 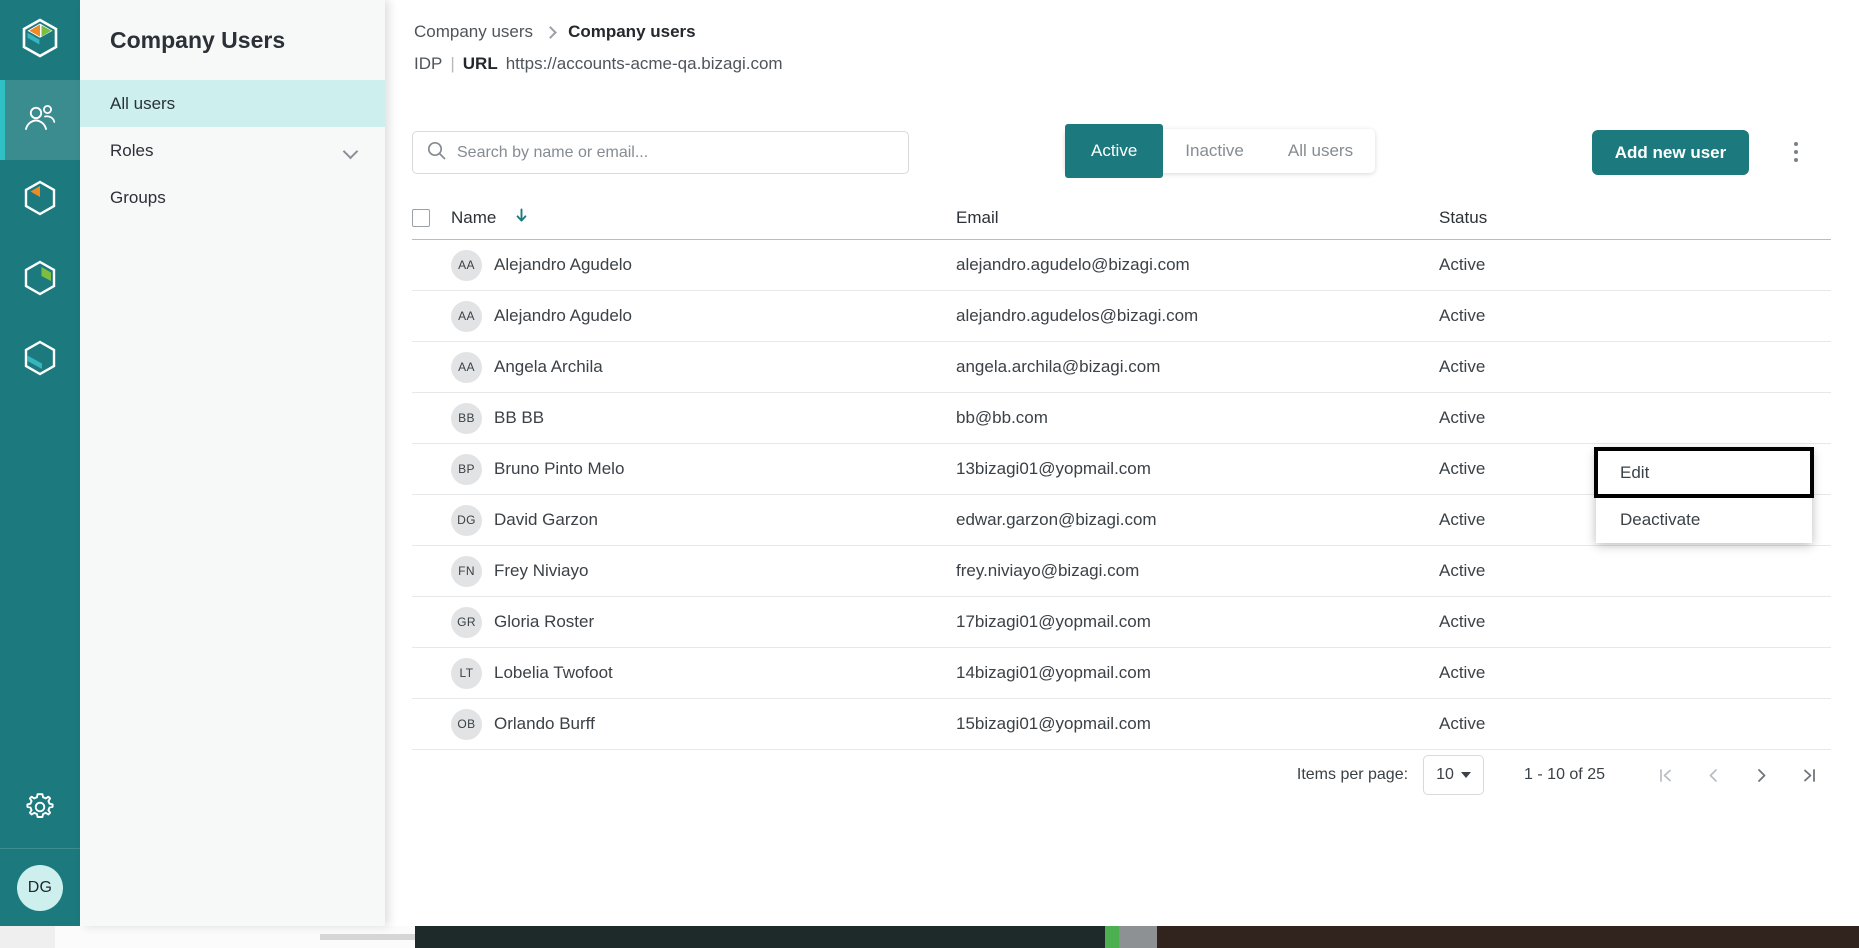 I want to click on icon-rail: DG, so click(x=40, y=463).